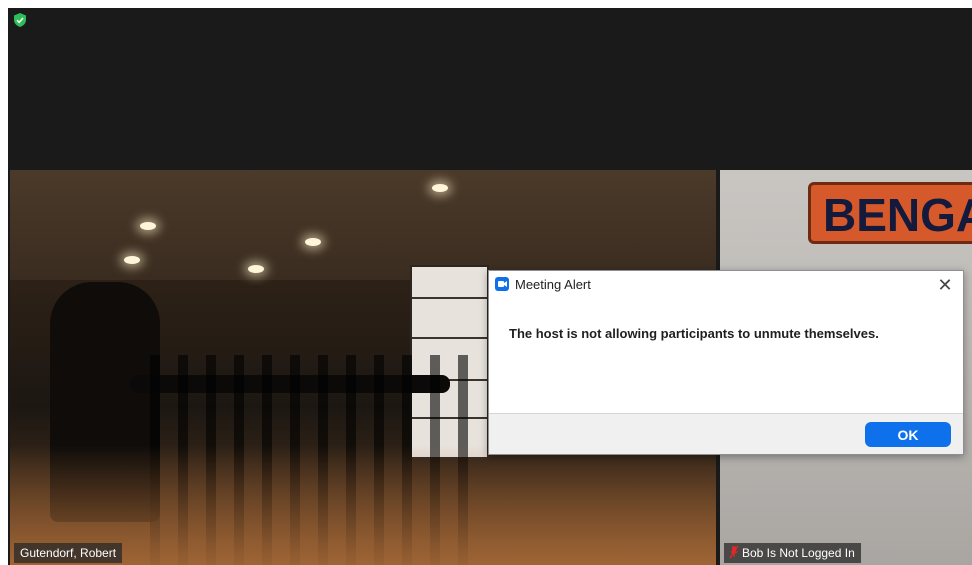  I want to click on participant-name-tag: Bob Is Not Logged In, so click(792, 553).